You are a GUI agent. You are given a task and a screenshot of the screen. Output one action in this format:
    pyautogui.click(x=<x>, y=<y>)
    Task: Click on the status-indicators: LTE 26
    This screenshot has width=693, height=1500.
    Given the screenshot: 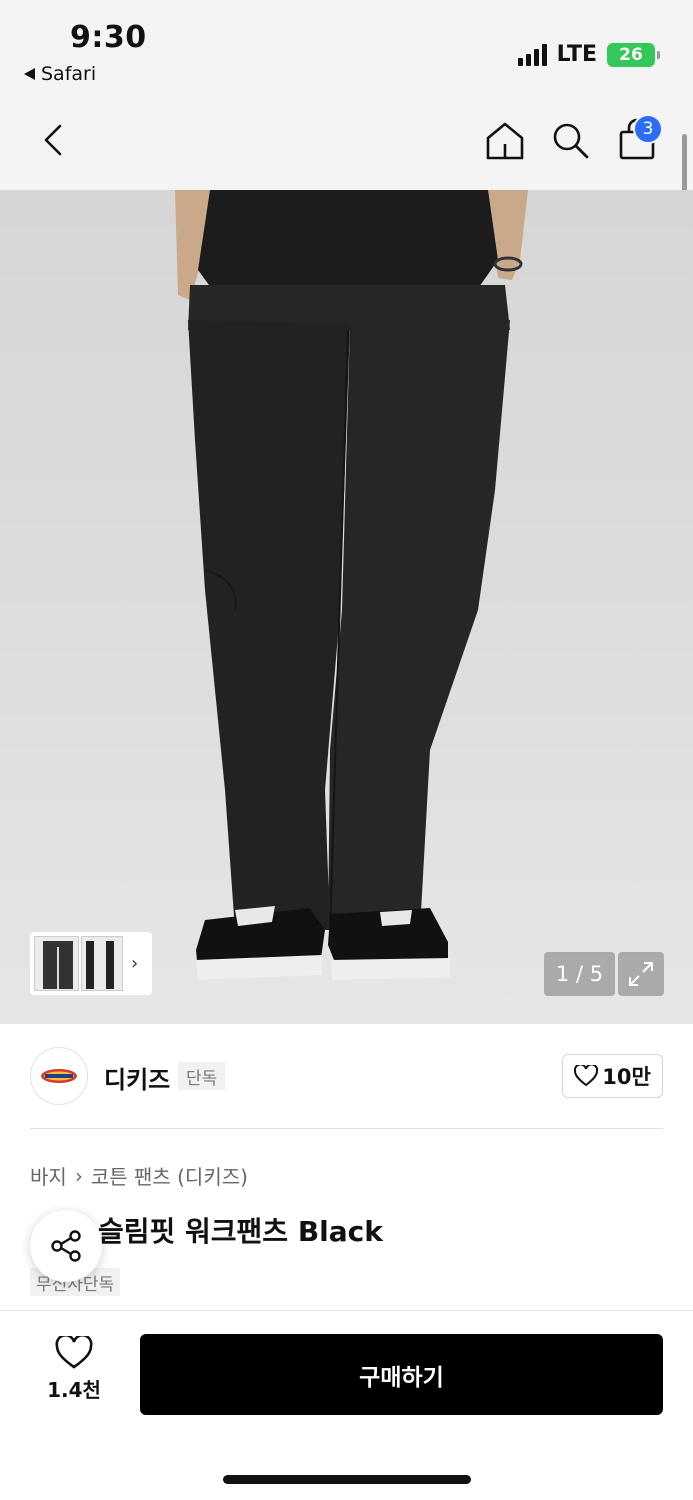 What is the action you would take?
    pyautogui.click(x=588, y=54)
    